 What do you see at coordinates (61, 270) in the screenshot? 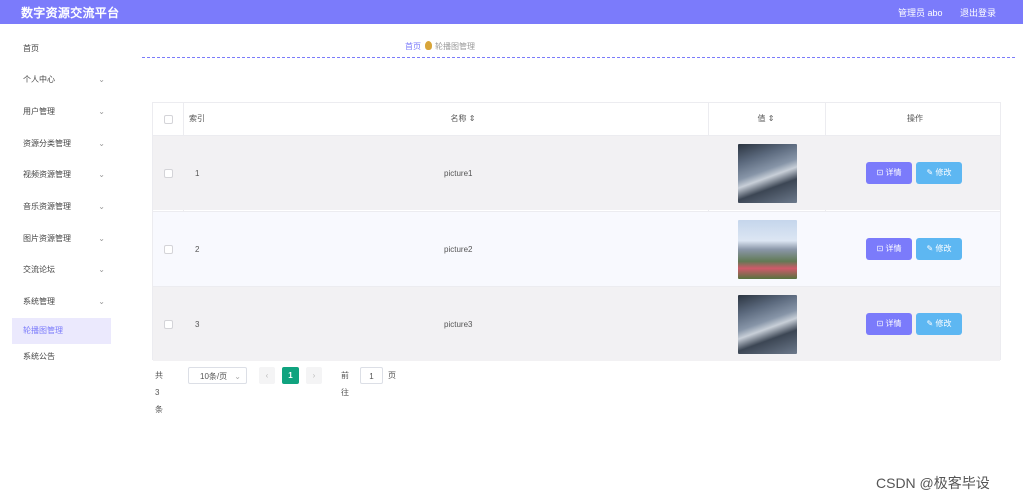
I see `sidebar-item-forum: 交流论坛 ⌄` at bounding box center [61, 270].